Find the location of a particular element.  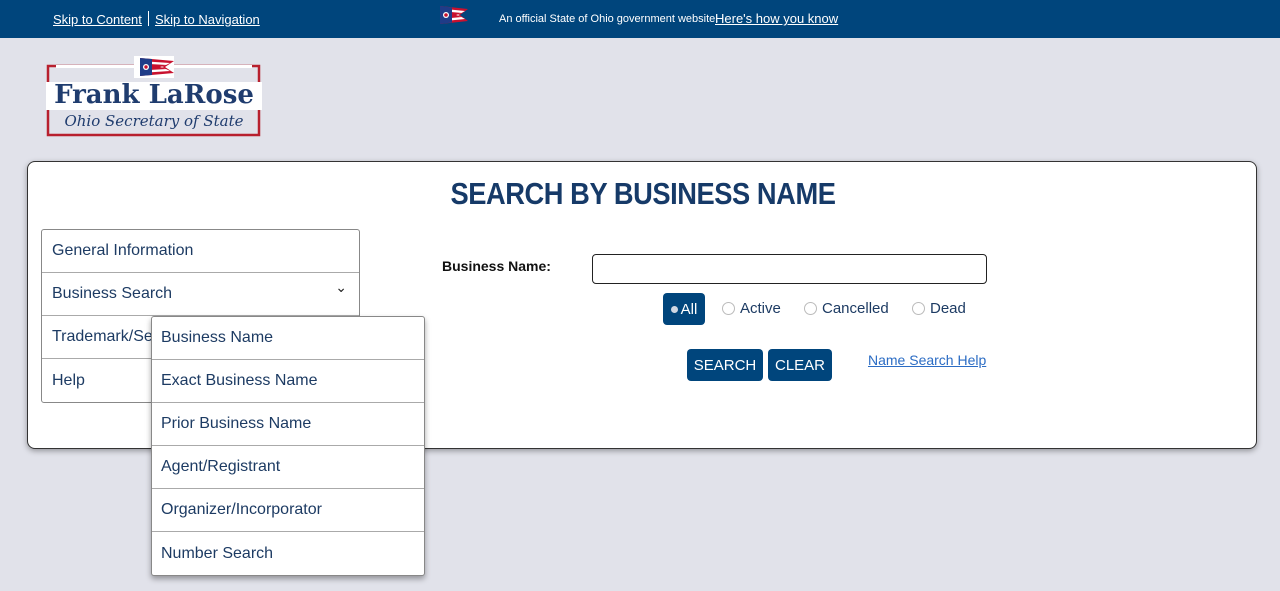

status-radio-all: All is located at coordinates (684, 309).